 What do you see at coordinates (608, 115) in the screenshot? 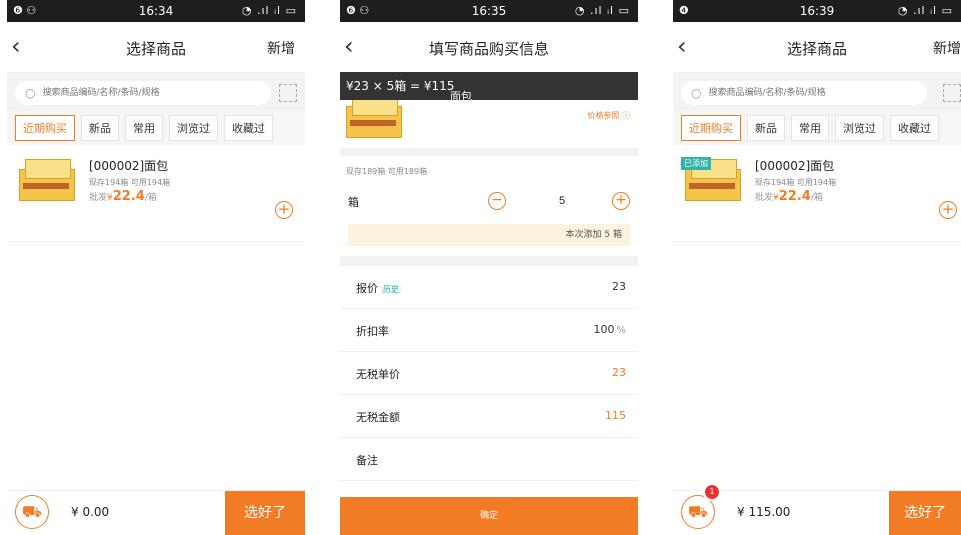
I see `price-reference-link: 价格参照 ⓘ` at bounding box center [608, 115].